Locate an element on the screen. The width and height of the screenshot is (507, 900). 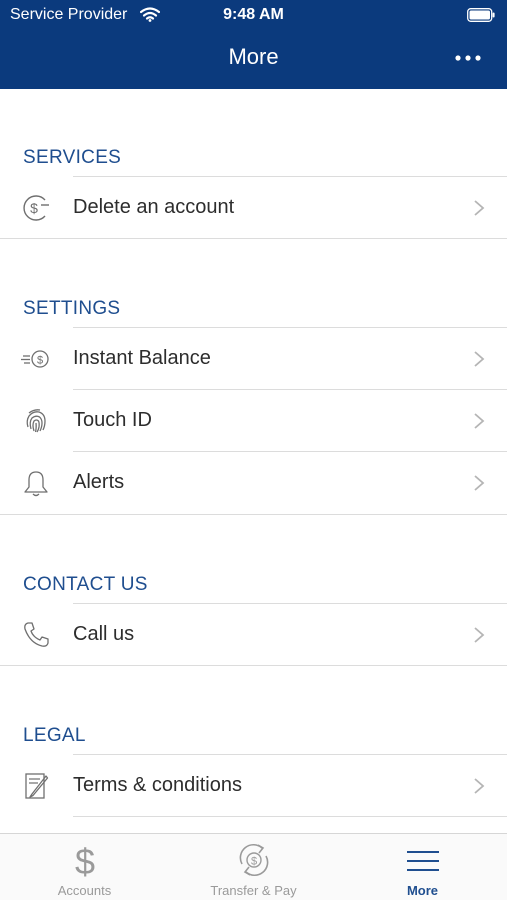
phone-icon is located at coordinates (36, 634).